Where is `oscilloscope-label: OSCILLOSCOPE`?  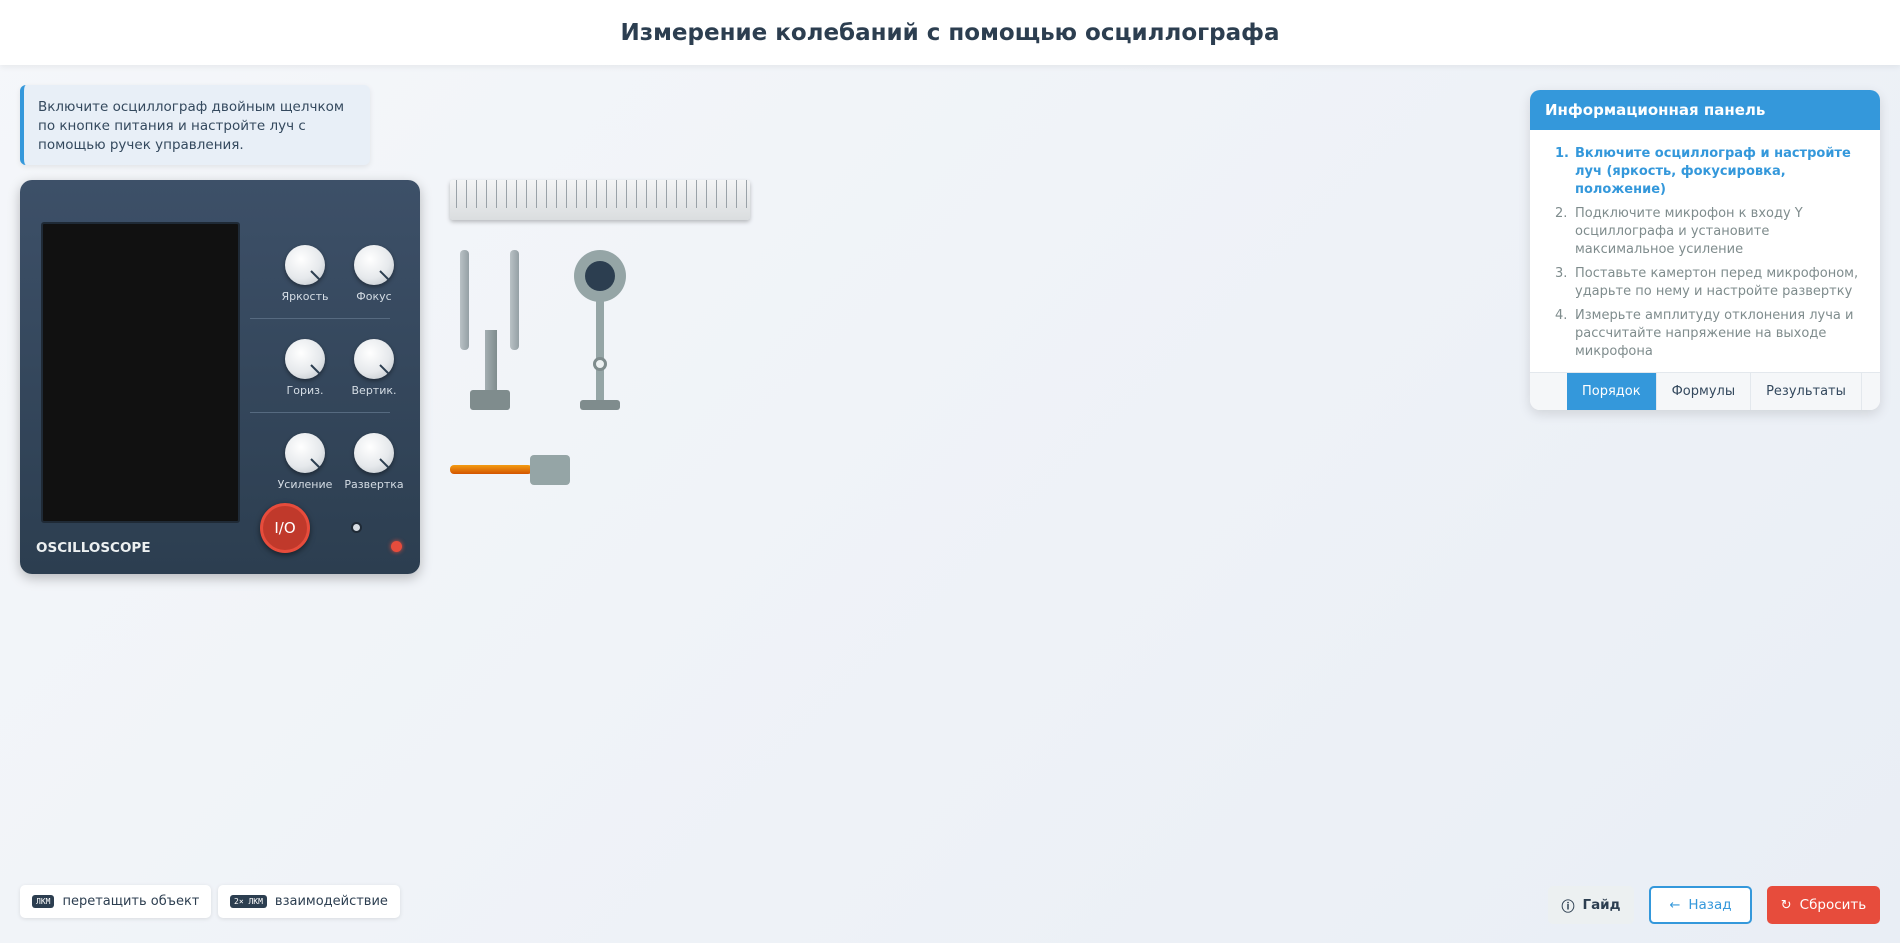 oscilloscope-label: OSCILLOSCOPE is located at coordinates (93, 548).